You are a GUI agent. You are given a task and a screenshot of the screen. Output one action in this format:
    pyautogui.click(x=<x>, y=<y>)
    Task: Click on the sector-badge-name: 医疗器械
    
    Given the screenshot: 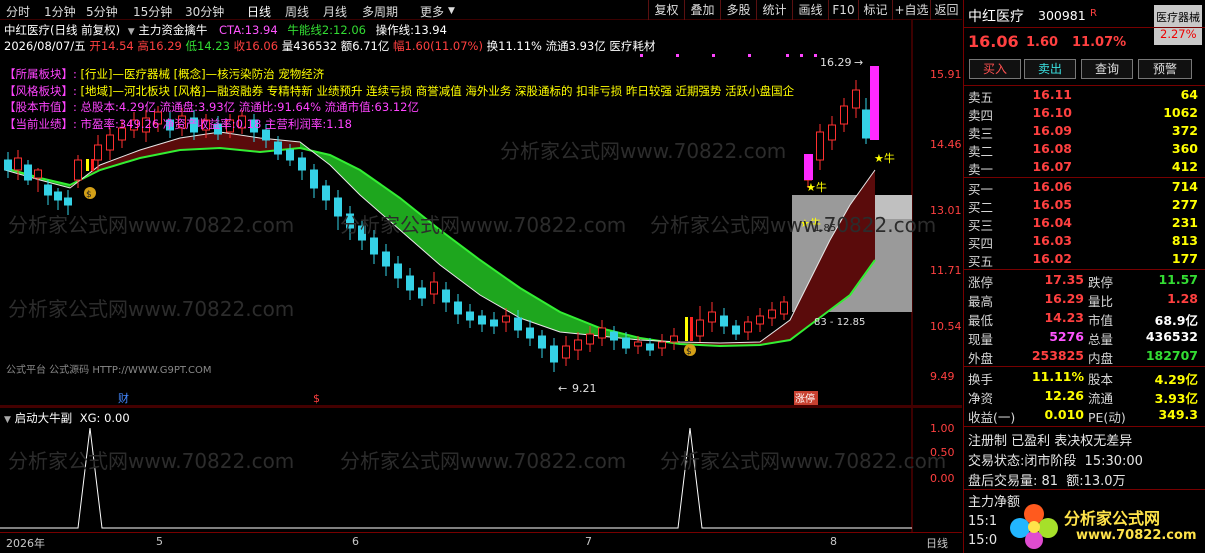 What is the action you would take?
    pyautogui.click(x=1178, y=17)
    